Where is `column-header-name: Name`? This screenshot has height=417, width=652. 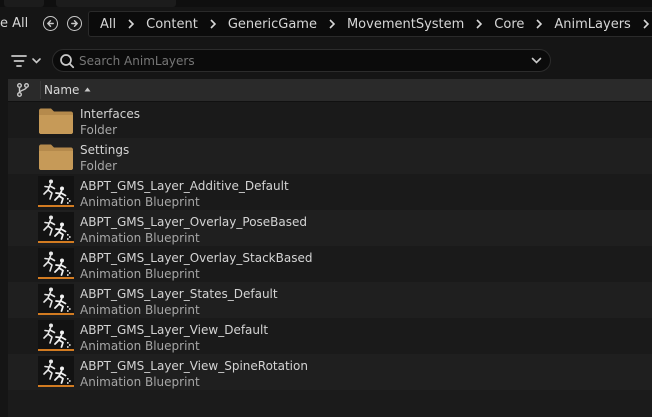 column-header-name: Name is located at coordinates (61, 90).